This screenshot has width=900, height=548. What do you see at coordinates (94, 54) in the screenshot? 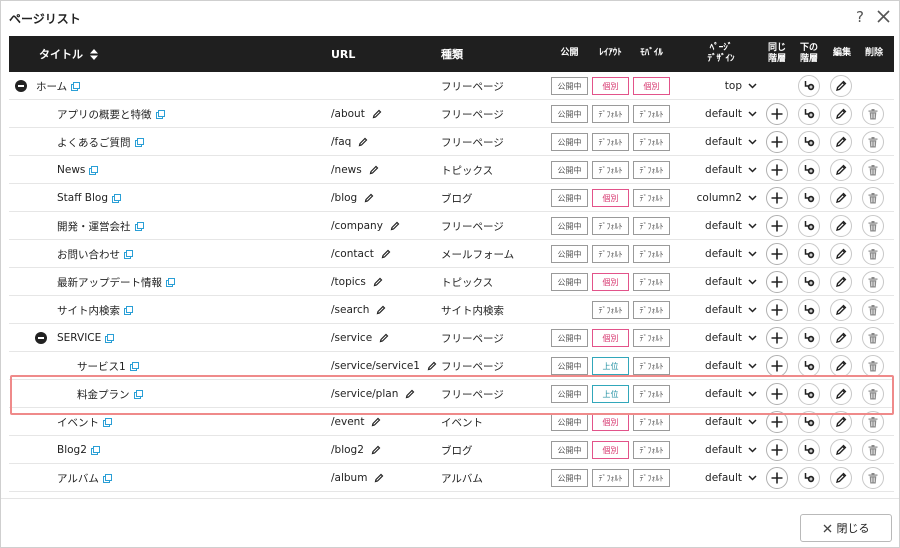
I see `sort-icon` at bounding box center [94, 54].